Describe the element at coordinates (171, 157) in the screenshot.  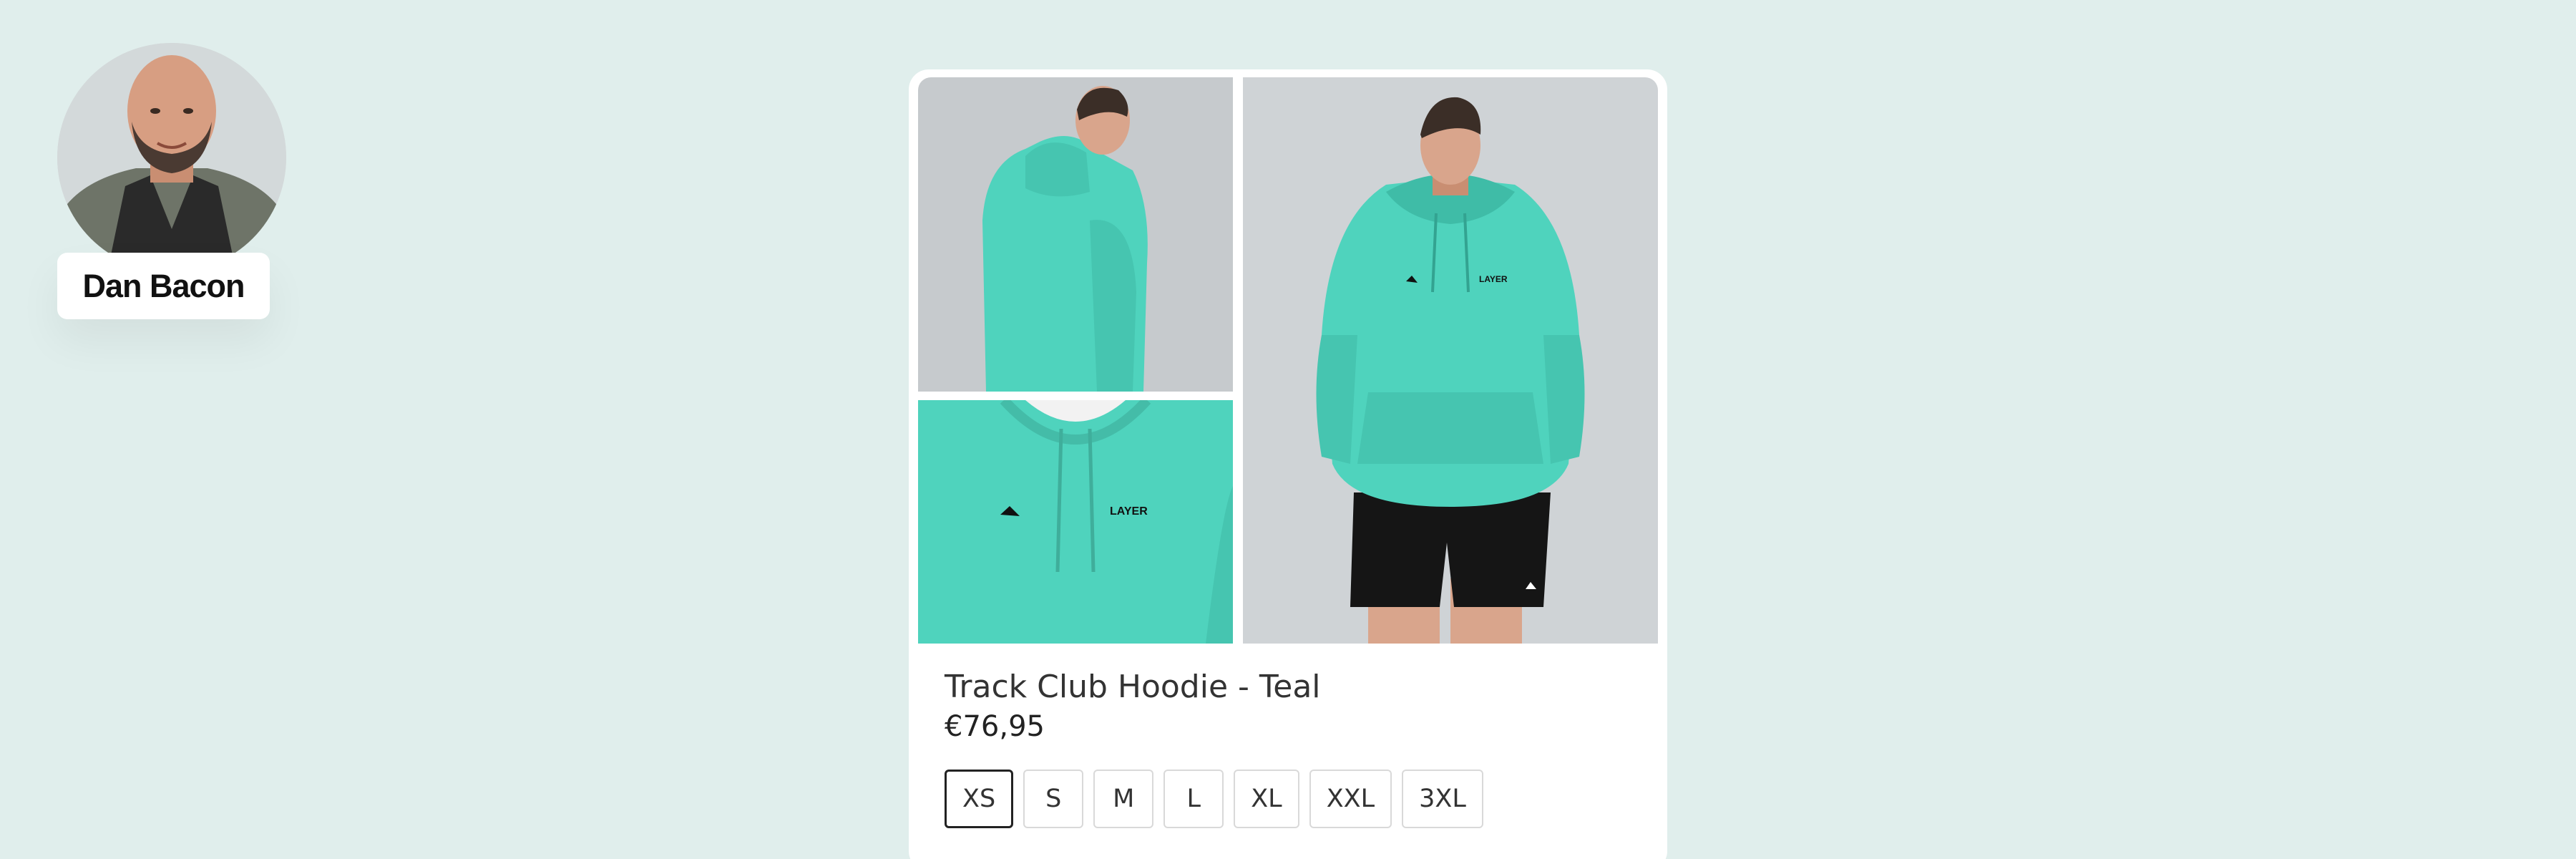
I see `avatar` at that location.